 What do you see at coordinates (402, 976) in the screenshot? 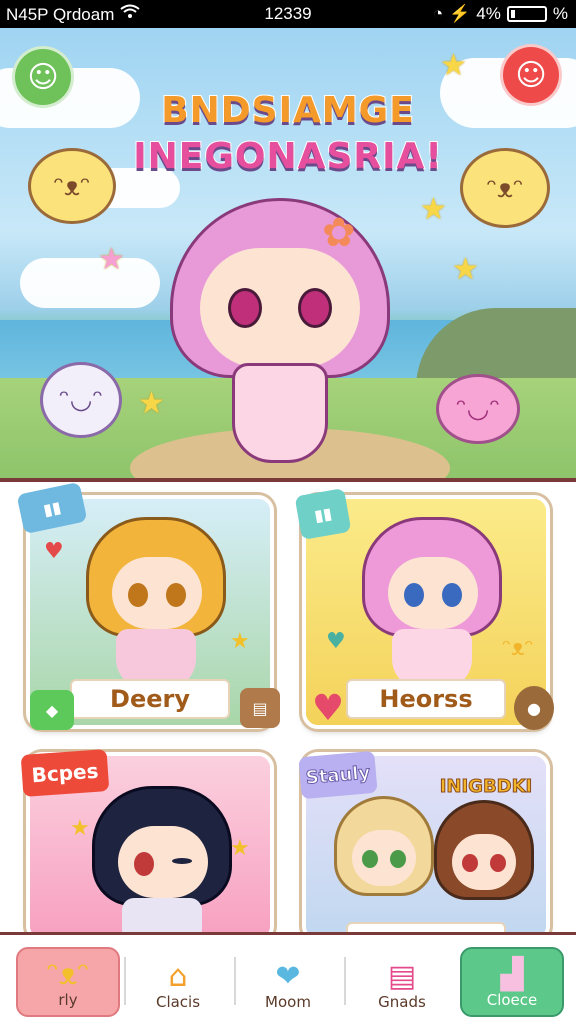
I see `notebook-icon: ▤` at bounding box center [402, 976].